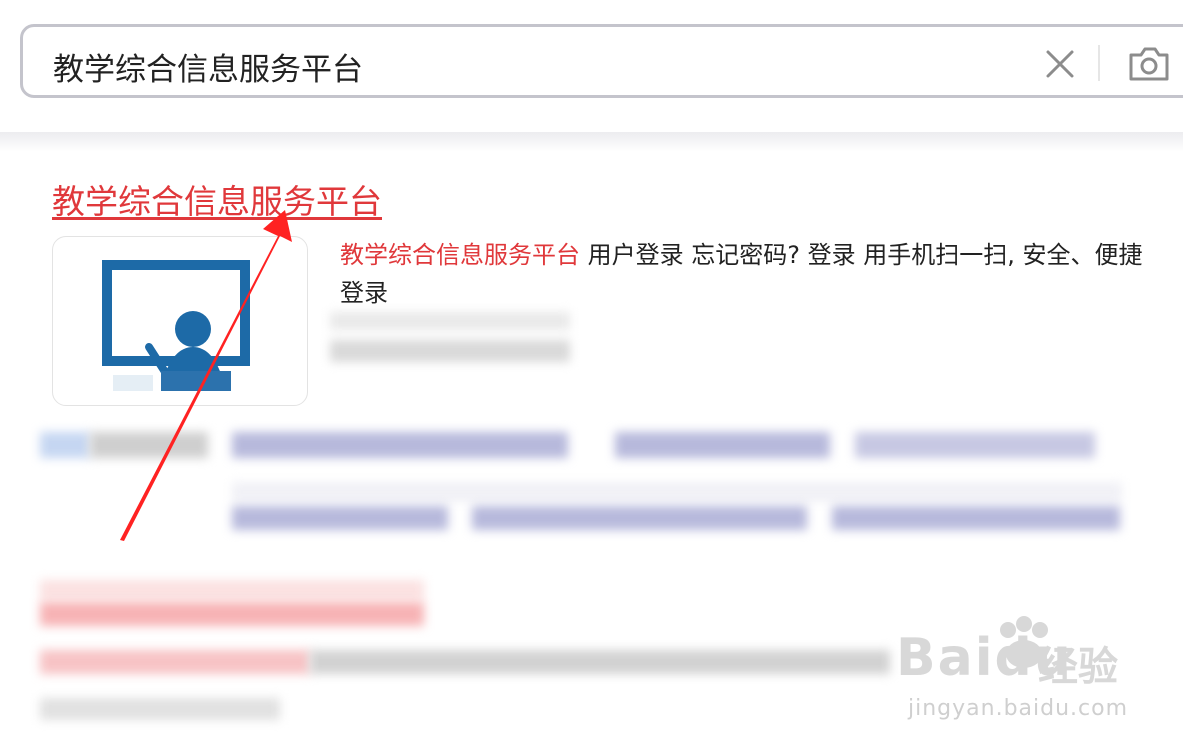 The image size is (1183, 750). What do you see at coordinates (176, 325) in the screenshot?
I see `presentation-icon` at bounding box center [176, 325].